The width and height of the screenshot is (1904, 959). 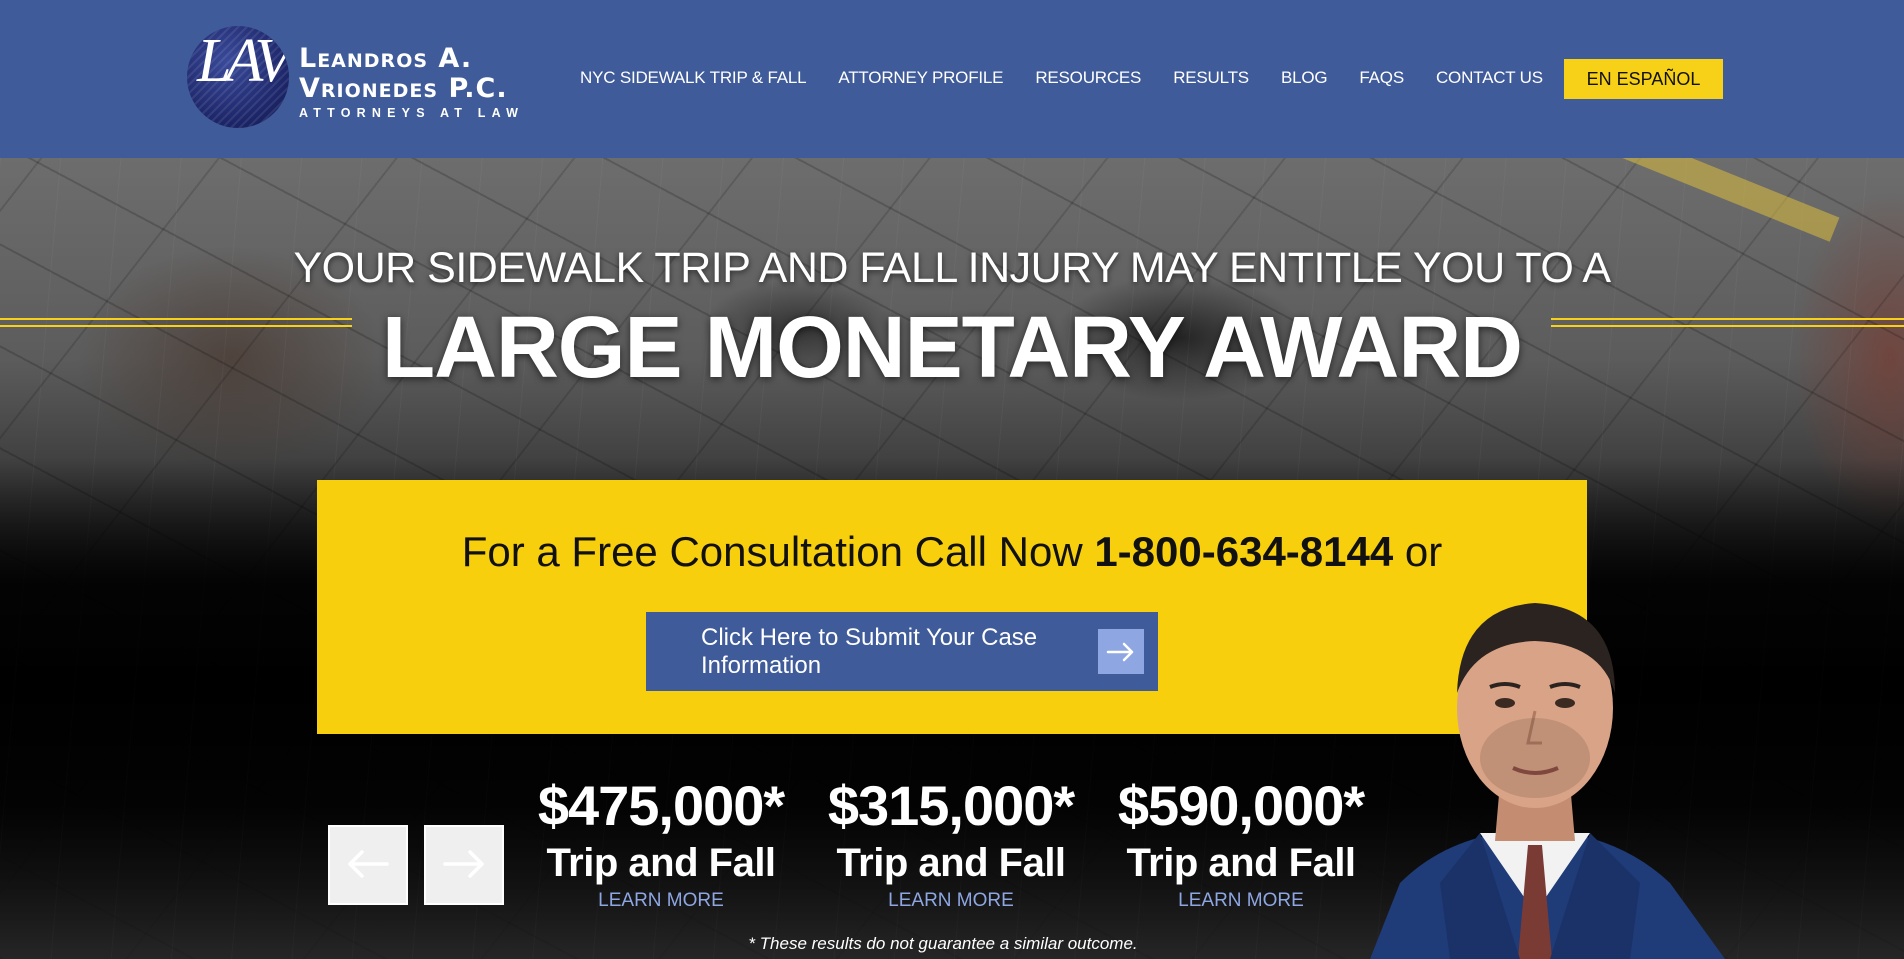 I want to click on result-card: $315,000* Trip and Fall LEARN MORE, so click(x=951, y=844).